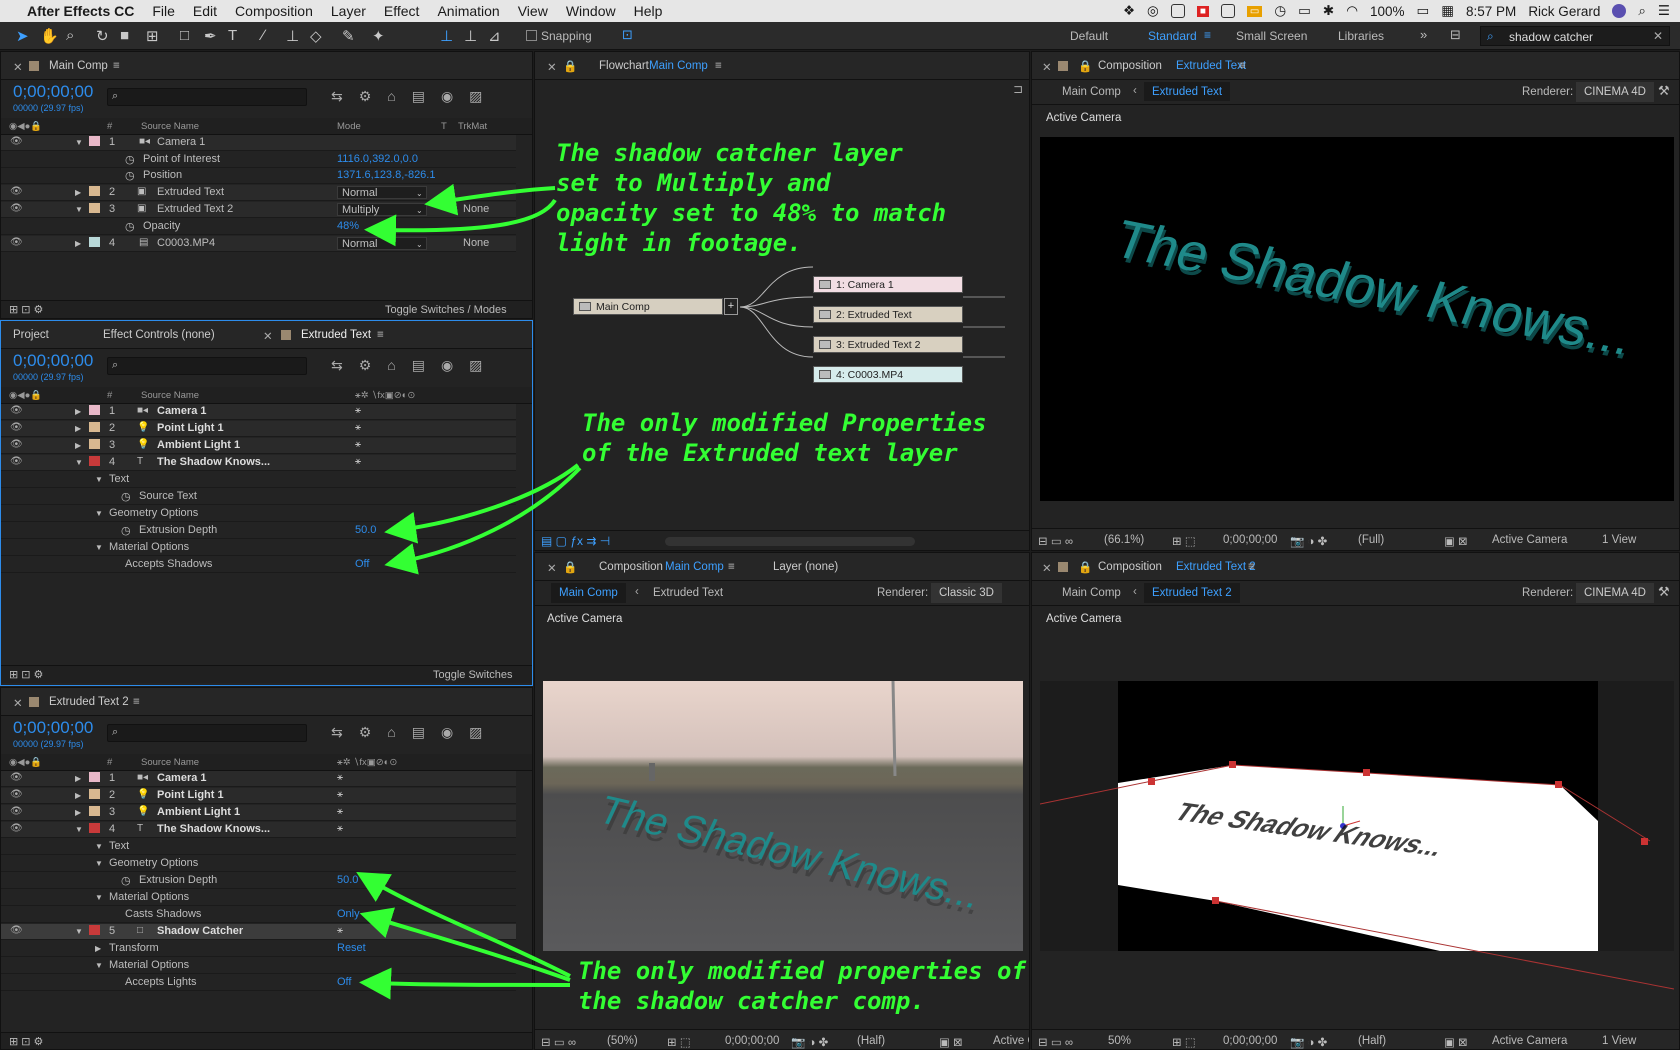 The width and height of the screenshot is (1680, 1050). What do you see at coordinates (805, 567) in the screenshot?
I see `tab-layer-viewer: Layer (none)` at bounding box center [805, 567].